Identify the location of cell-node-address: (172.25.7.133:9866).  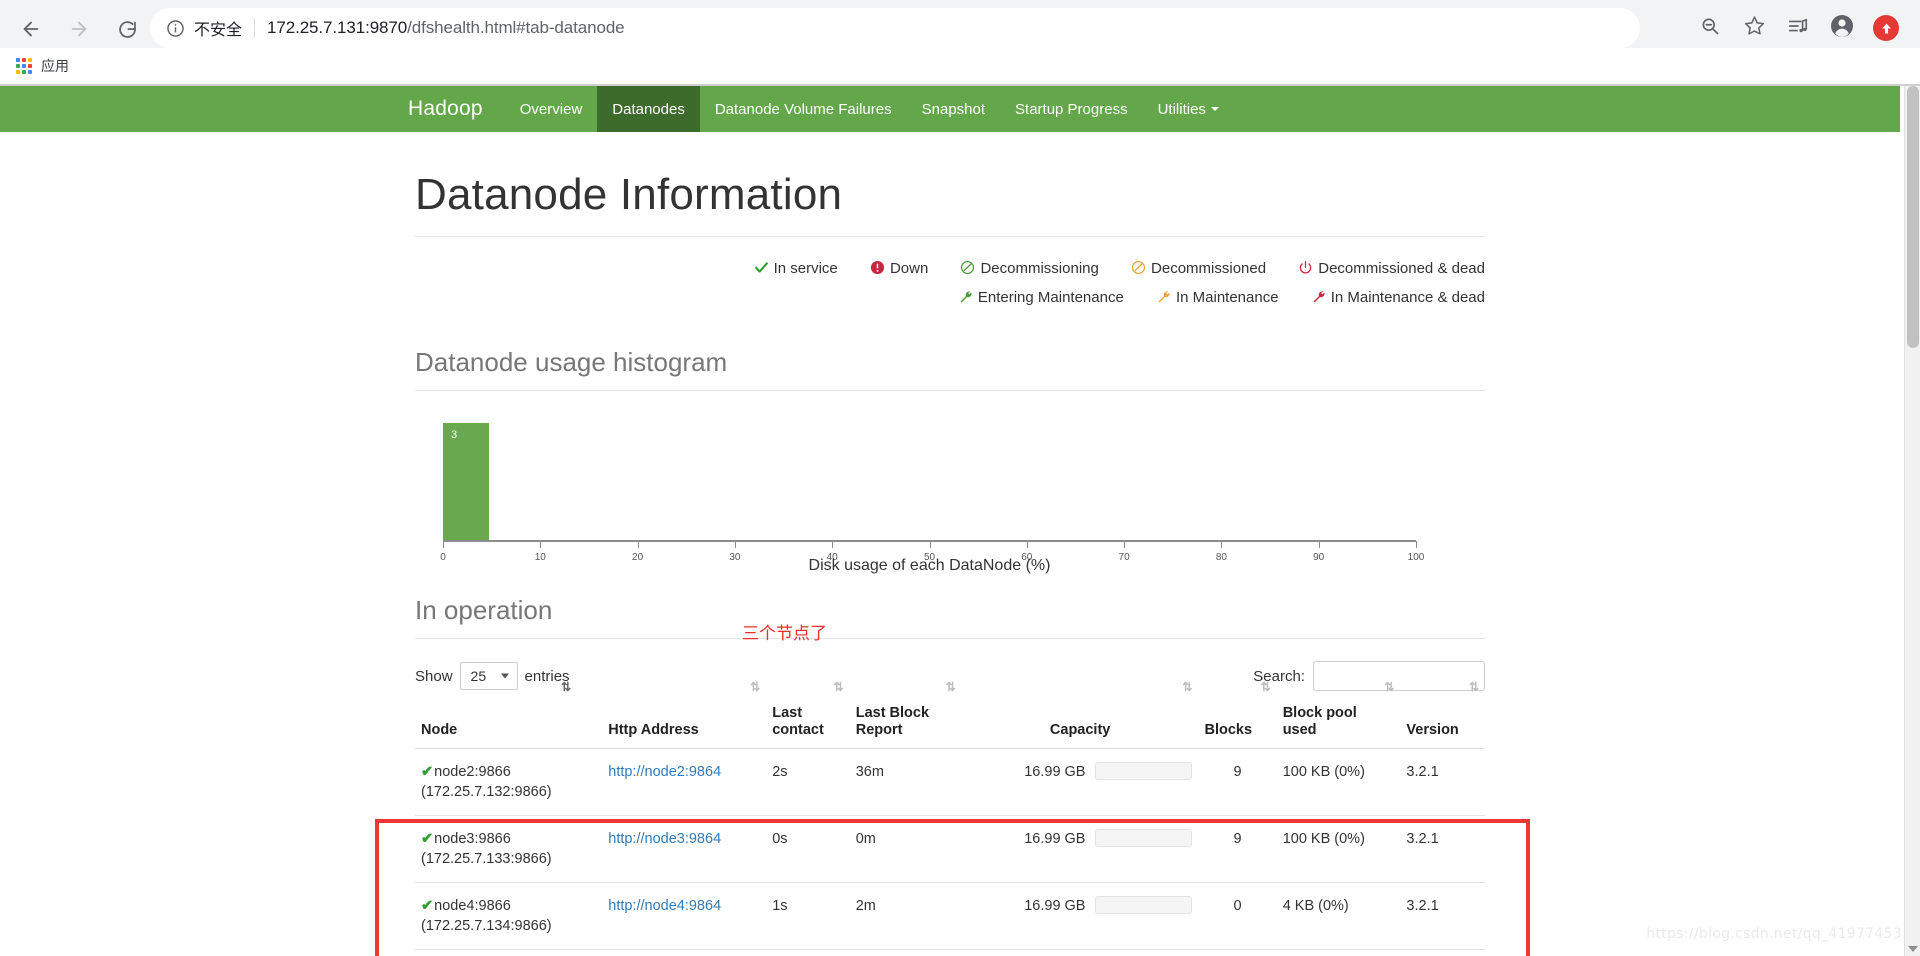
(486, 859).